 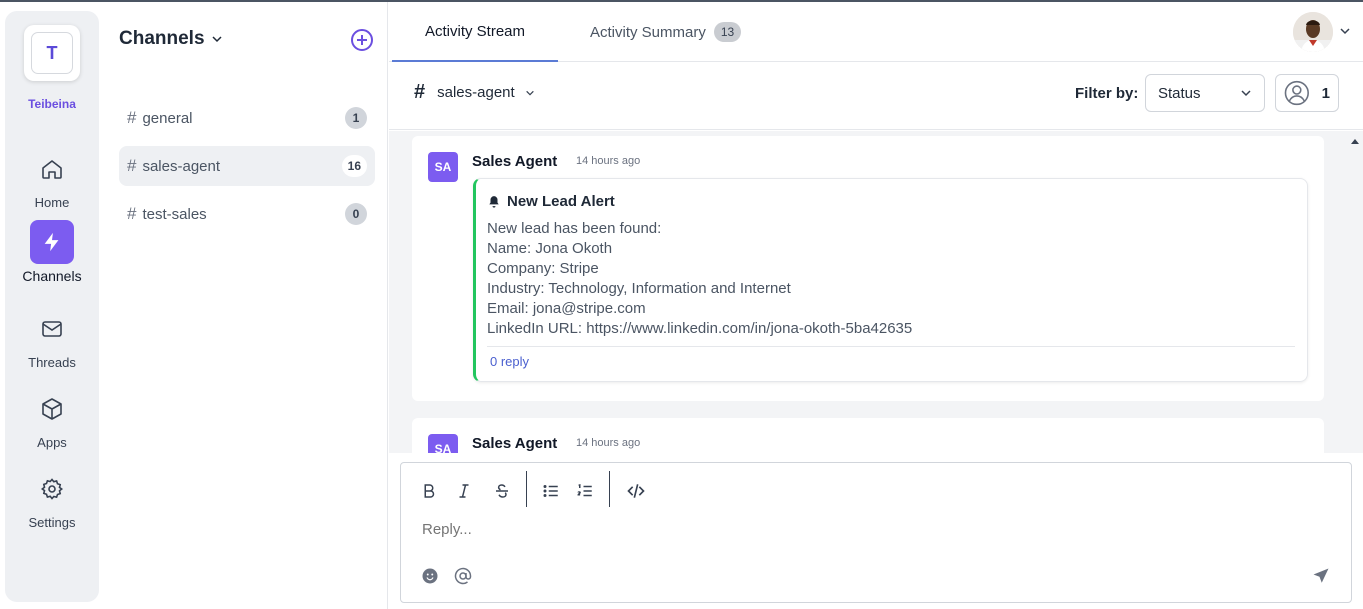 I want to click on channel-name: sales-agent, so click(x=181, y=166).